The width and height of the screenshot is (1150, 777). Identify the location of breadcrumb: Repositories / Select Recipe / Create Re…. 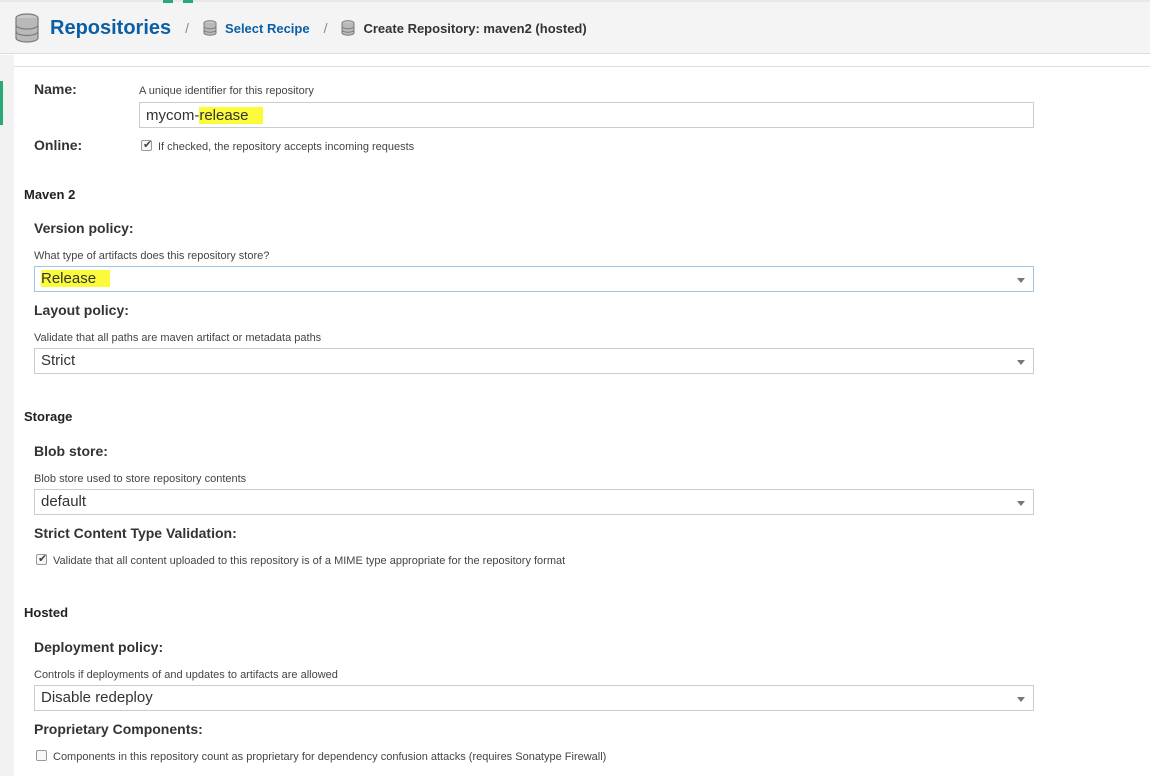
(300, 28).